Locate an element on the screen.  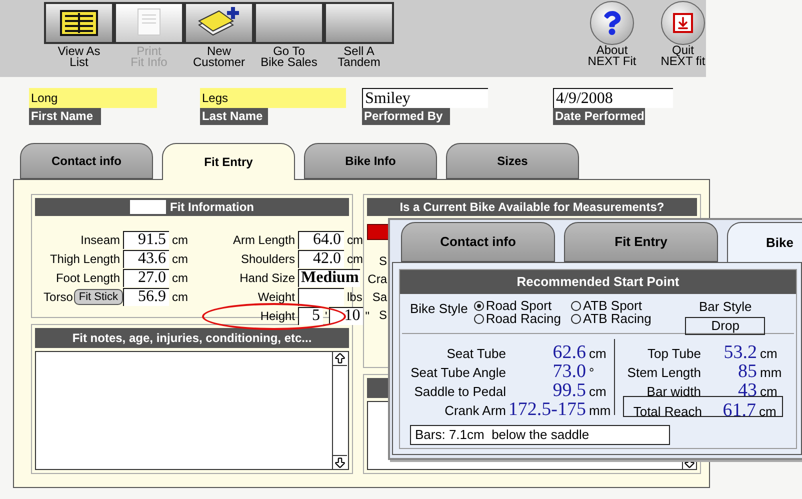
field-label: First Name is located at coordinates (65, 116).